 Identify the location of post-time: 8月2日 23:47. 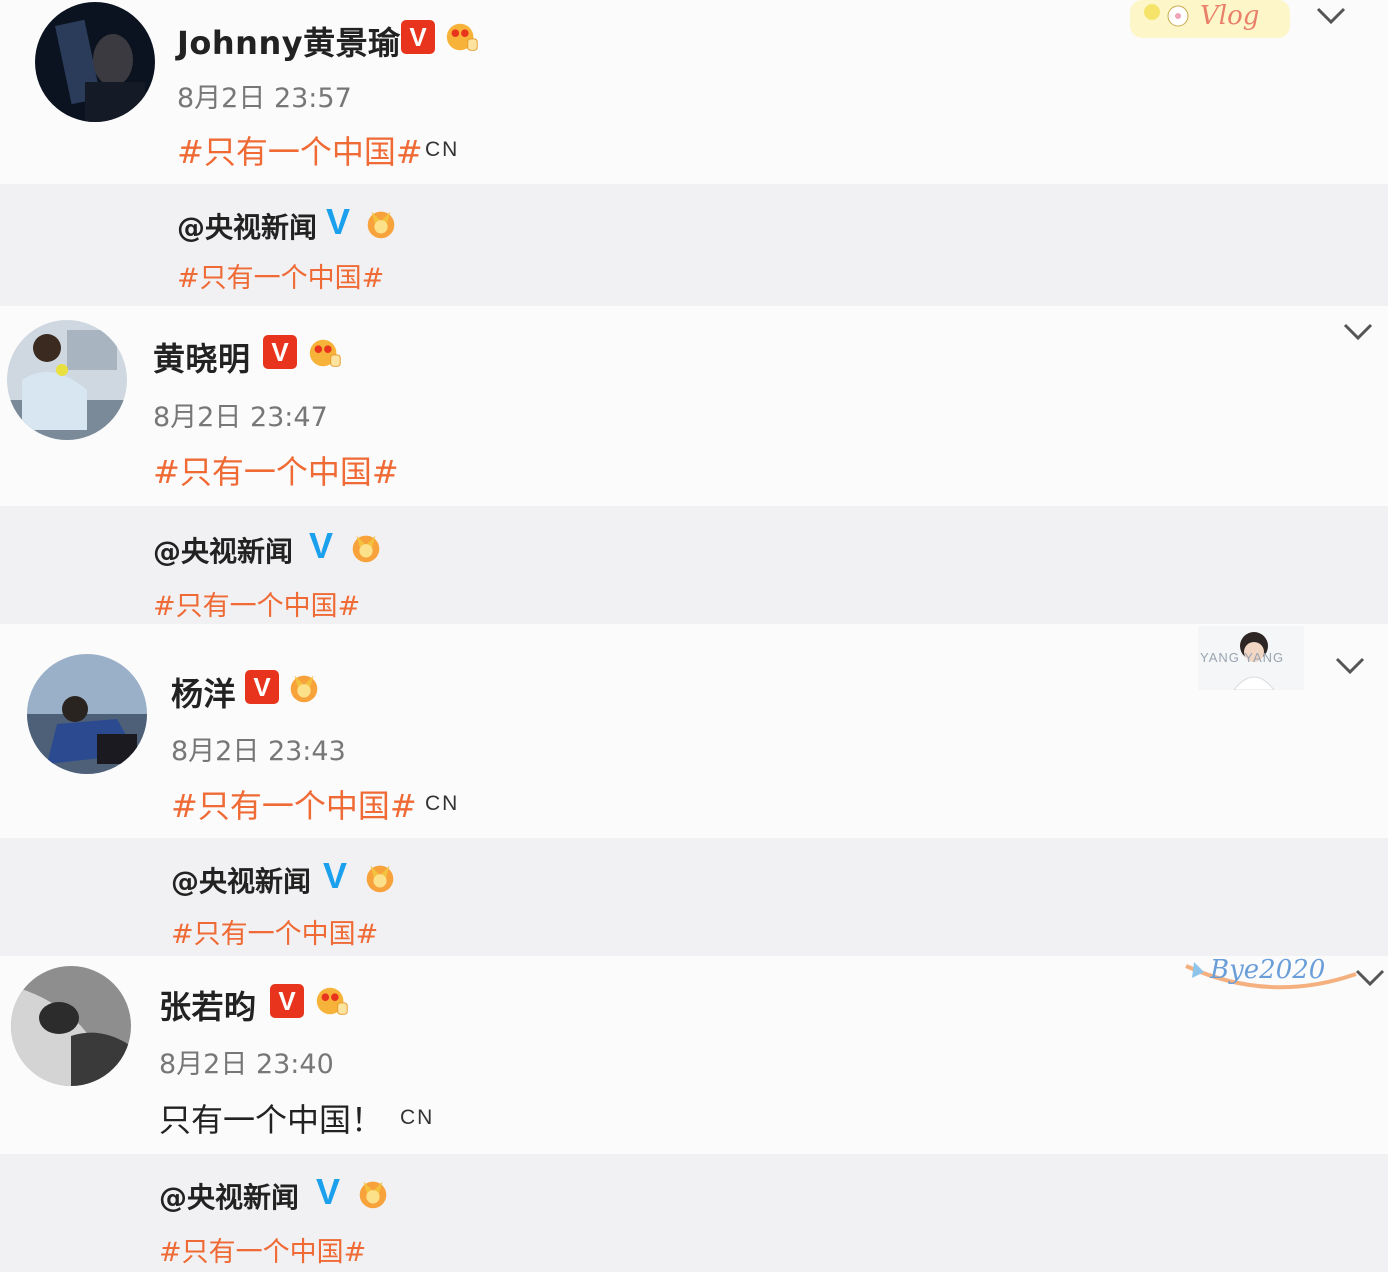
(240, 417).